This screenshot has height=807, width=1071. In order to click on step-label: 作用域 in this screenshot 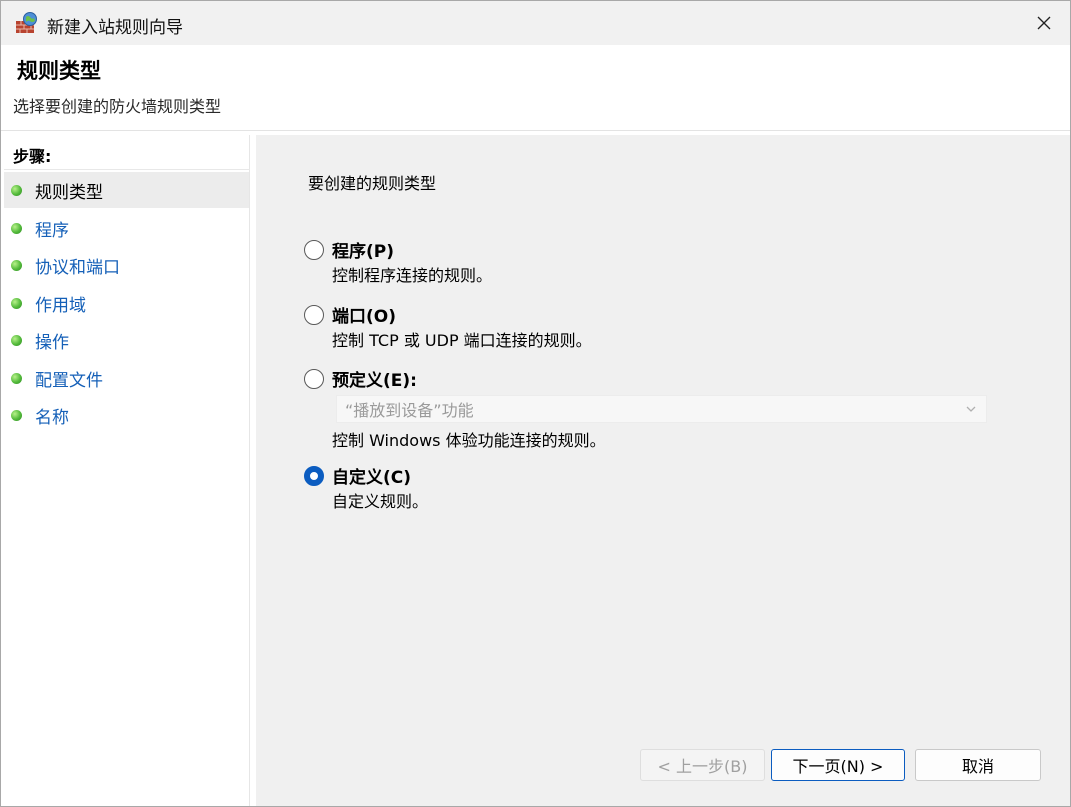, I will do `click(60, 305)`.